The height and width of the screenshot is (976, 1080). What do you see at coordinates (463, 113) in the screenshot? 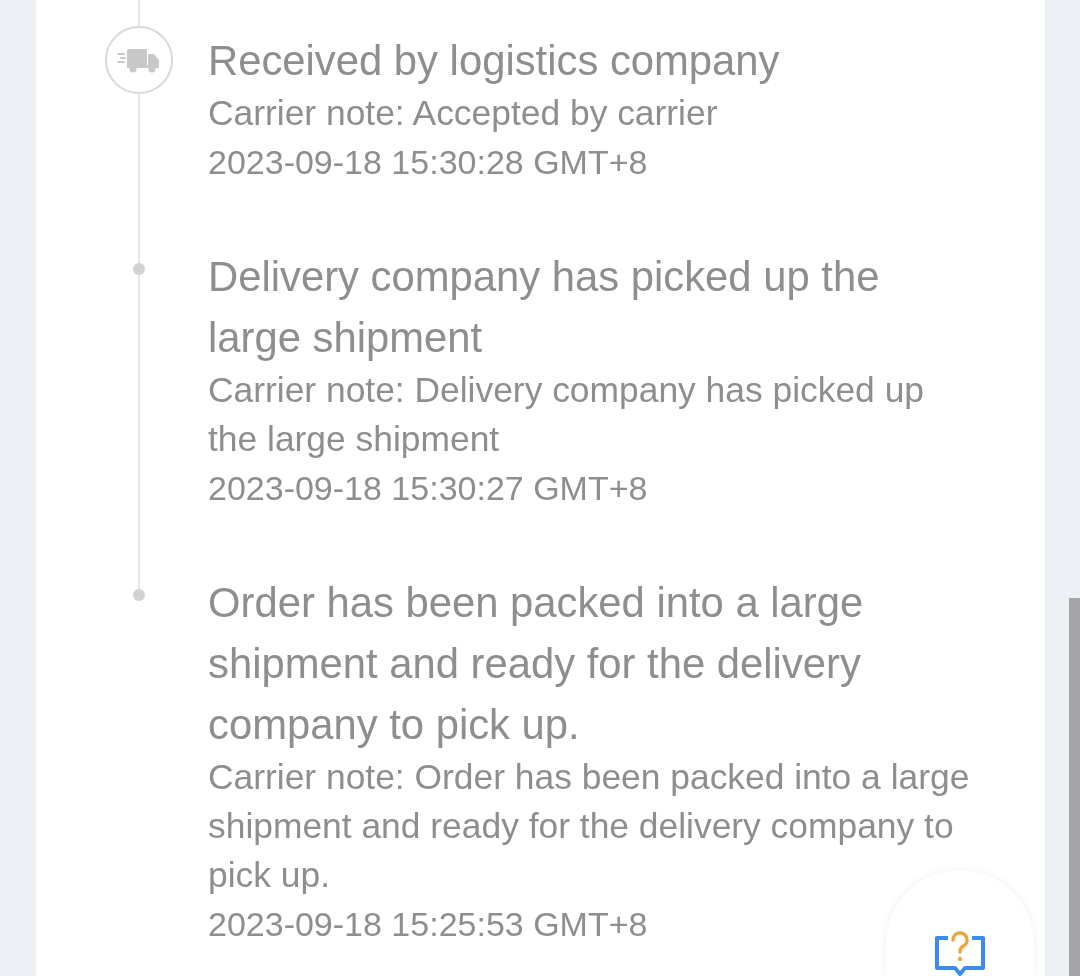
I see `carrier-note: Carrier note: Accepted by carrier` at bounding box center [463, 113].